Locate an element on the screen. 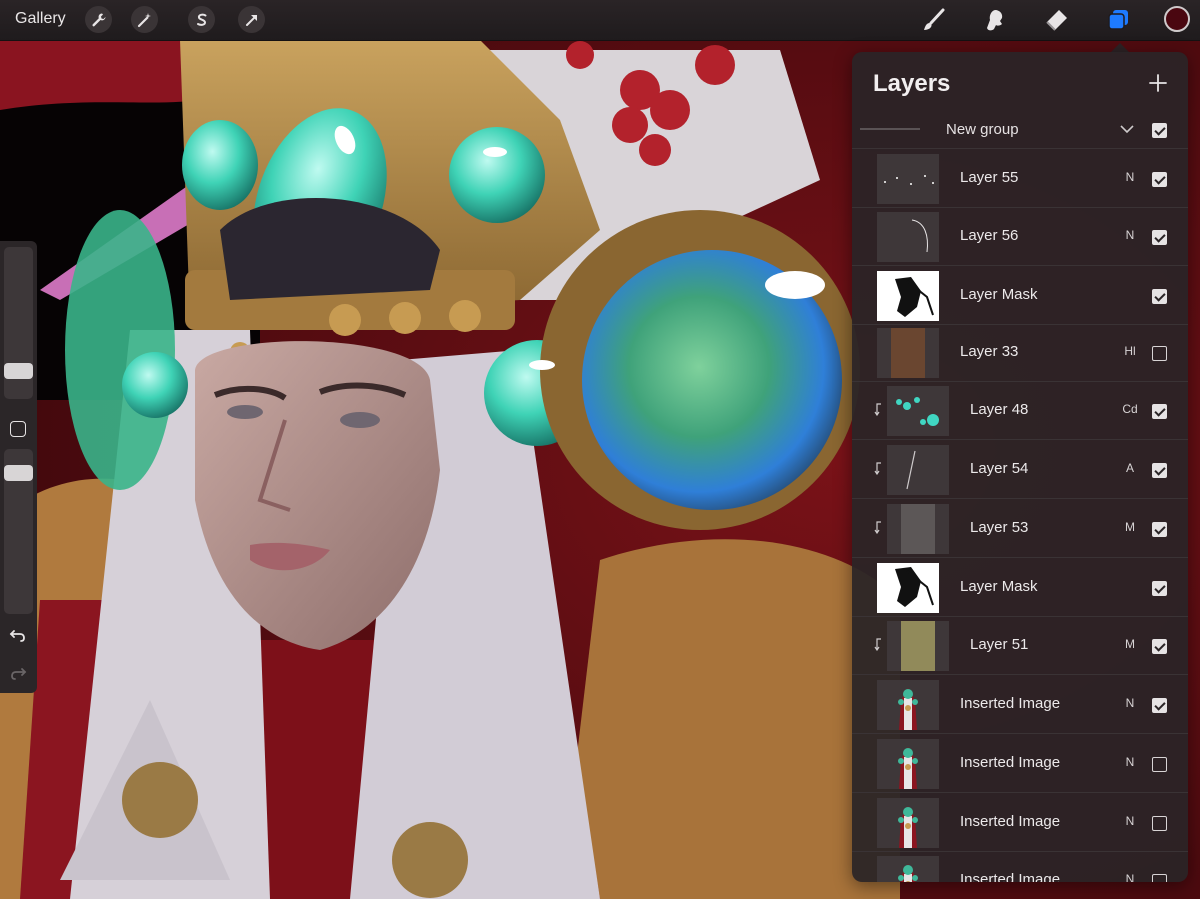 The width and height of the screenshot is (1200, 899). layer-row: Layer 51 M is located at coordinates (1020, 646).